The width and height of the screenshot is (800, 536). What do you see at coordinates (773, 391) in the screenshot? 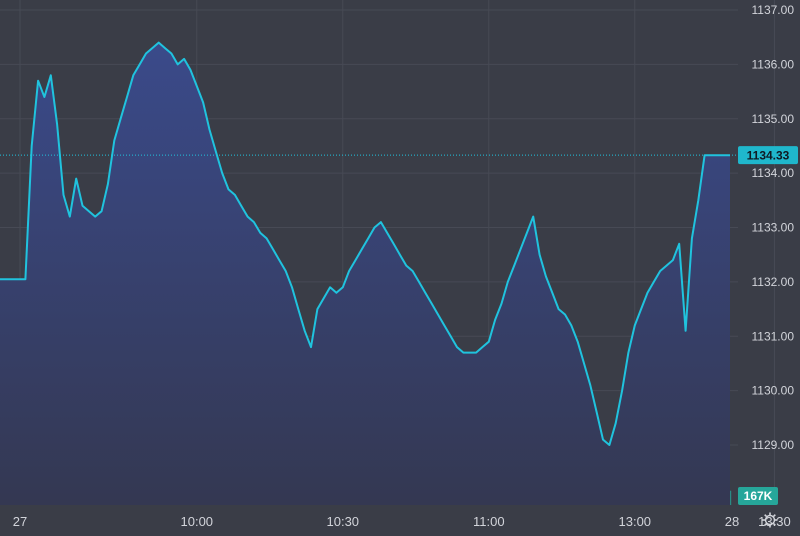
I see `y-tick-label: 1130.00` at bounding box center [773, 391].